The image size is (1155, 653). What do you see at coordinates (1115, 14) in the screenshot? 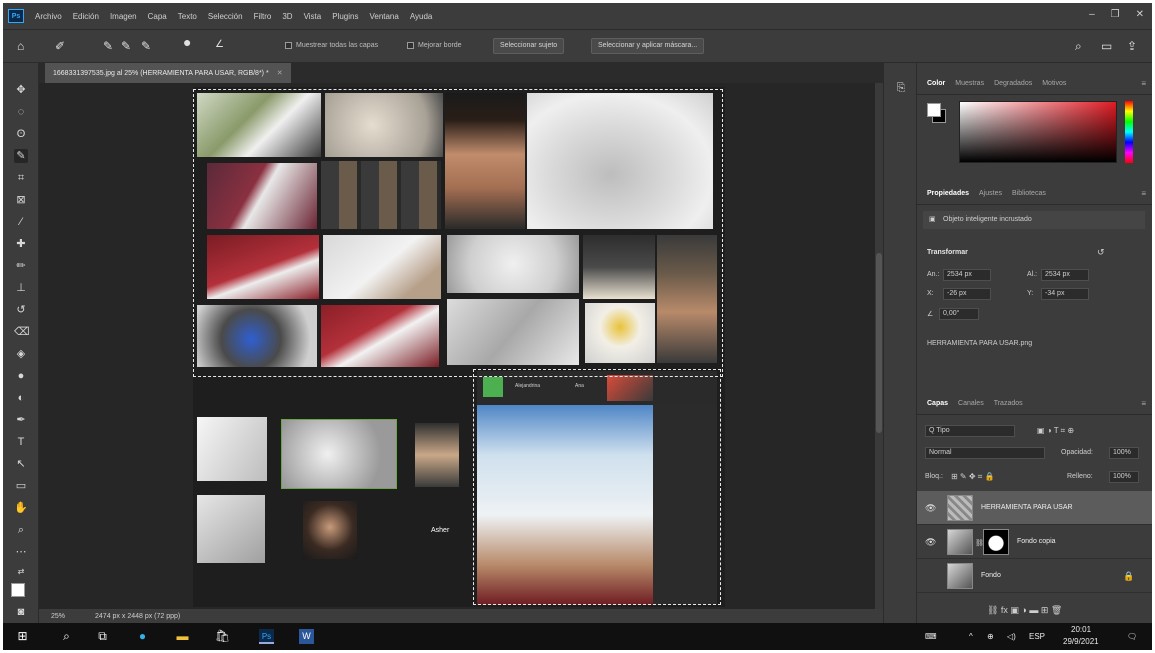
I see `restore-button: ❐` at bounding box center [1115, 14].